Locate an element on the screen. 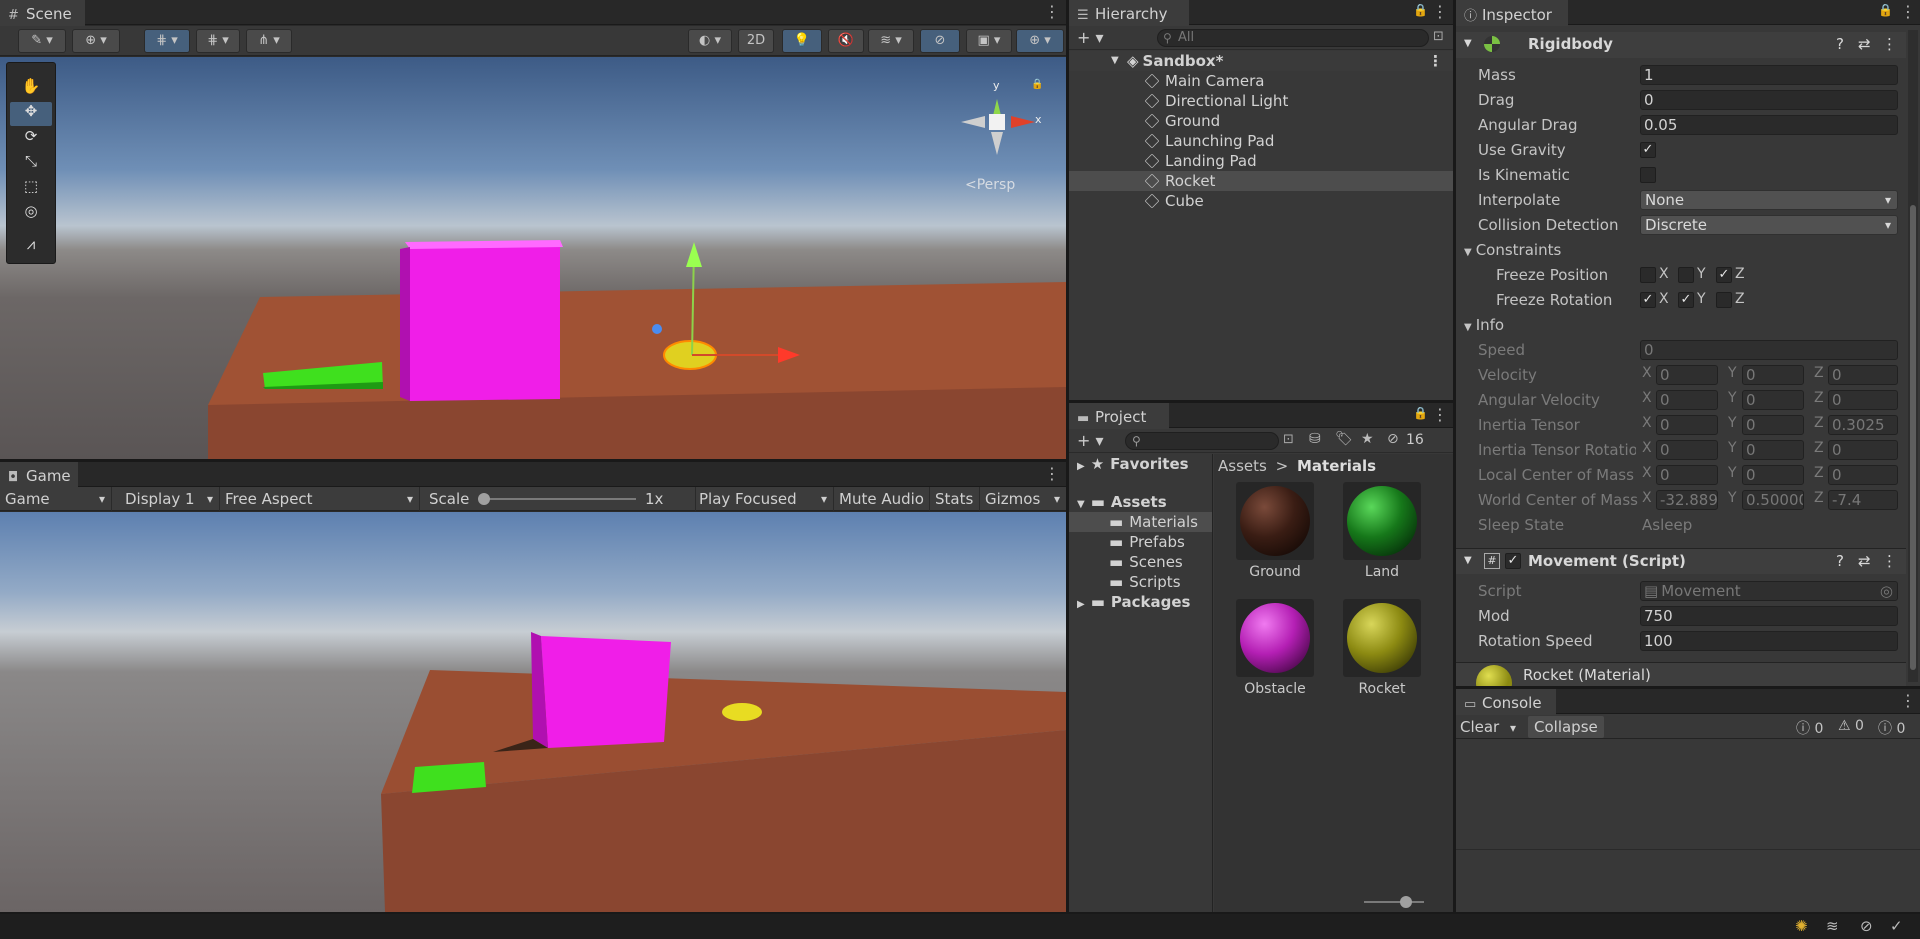 Image resolution: width=1920 pixels, height=939 pixels. hidden-packages-icon: ⊘ is located at coordinates (1393, 439).